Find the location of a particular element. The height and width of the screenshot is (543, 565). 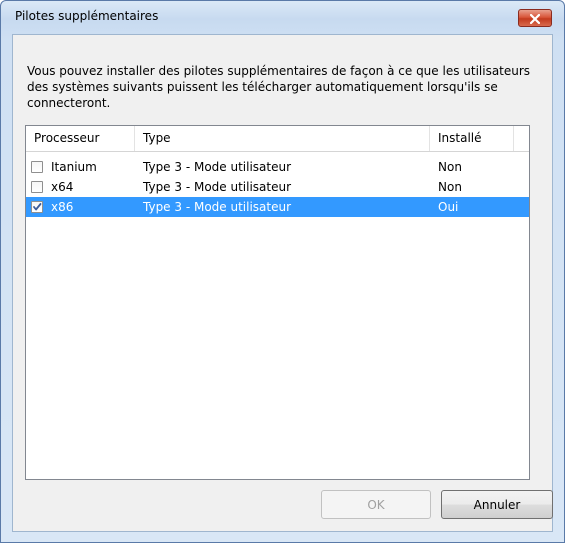

cancel-button: Annuler is located at coordinates (497, 504).